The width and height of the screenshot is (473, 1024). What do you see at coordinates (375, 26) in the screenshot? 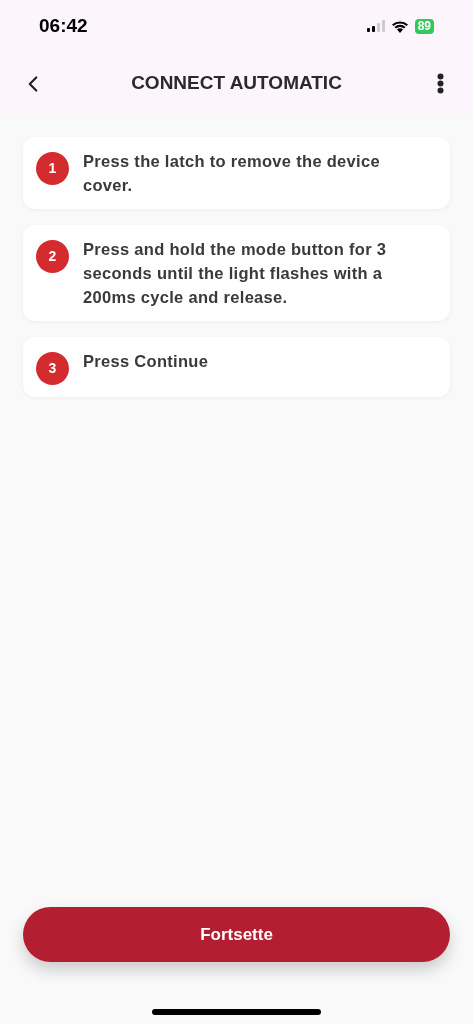
I see `signal-icon` at bounding box center [375, 26].